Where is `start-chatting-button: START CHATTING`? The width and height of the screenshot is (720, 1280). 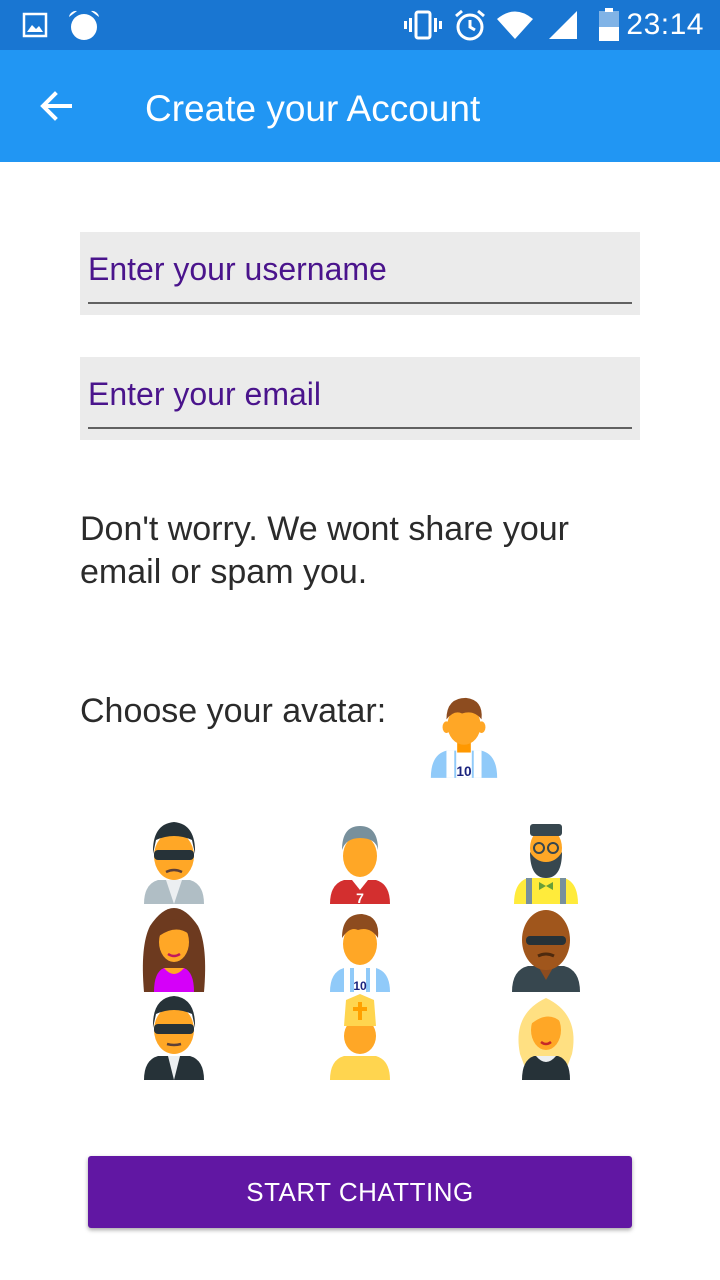 start-chatting-button: START CHATTING is located at coordinates (360, 1192).